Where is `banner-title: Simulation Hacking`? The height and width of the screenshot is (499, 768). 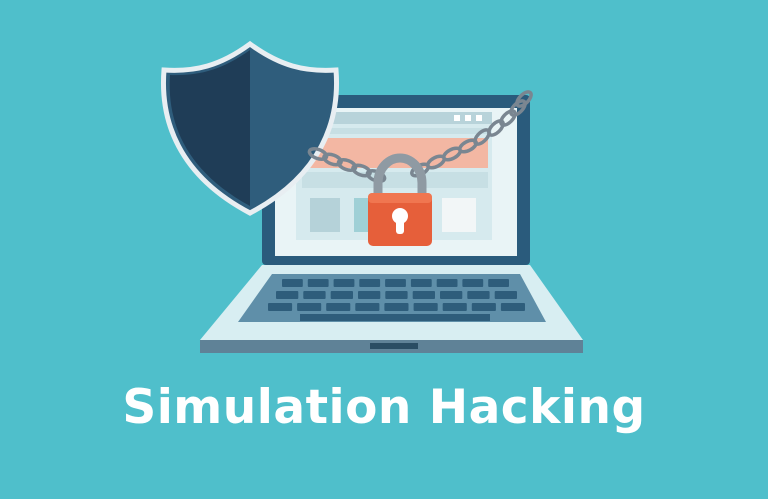
banner-title: Simulation Hacking is located at coordinates (384, 407).